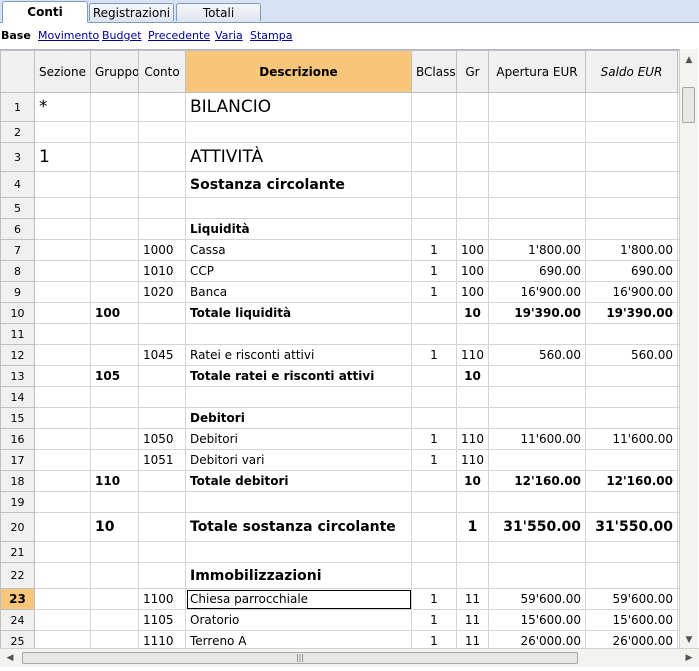  I want to click on row-number: 5, so click(17, 208).